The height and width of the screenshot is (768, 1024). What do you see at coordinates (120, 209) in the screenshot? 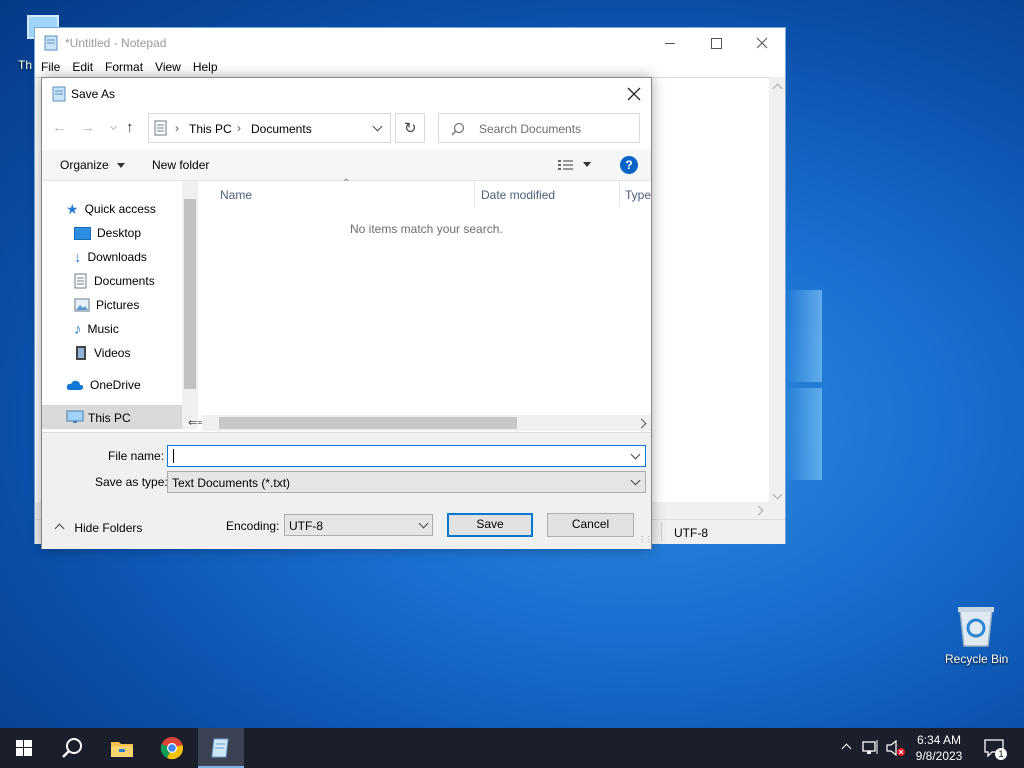
I see `nav-label: Quick access` at bounding box center [120, 209].